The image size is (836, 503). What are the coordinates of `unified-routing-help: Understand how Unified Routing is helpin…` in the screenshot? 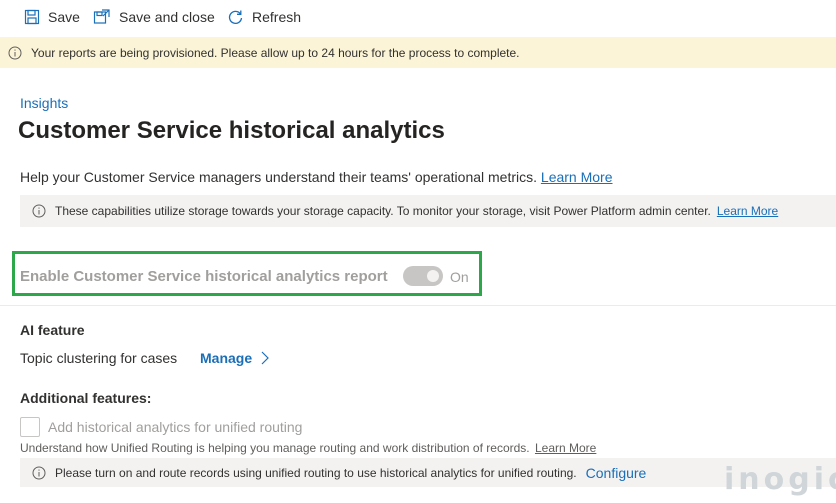 It's located at (308, 448).